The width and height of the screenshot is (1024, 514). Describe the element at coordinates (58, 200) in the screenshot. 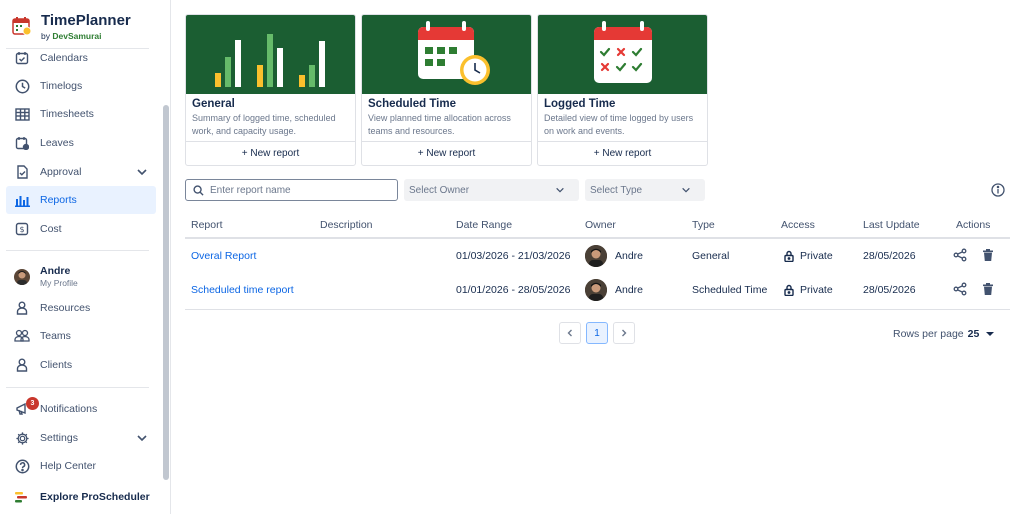

I see `sidebar-item-label: Reports` at that location.